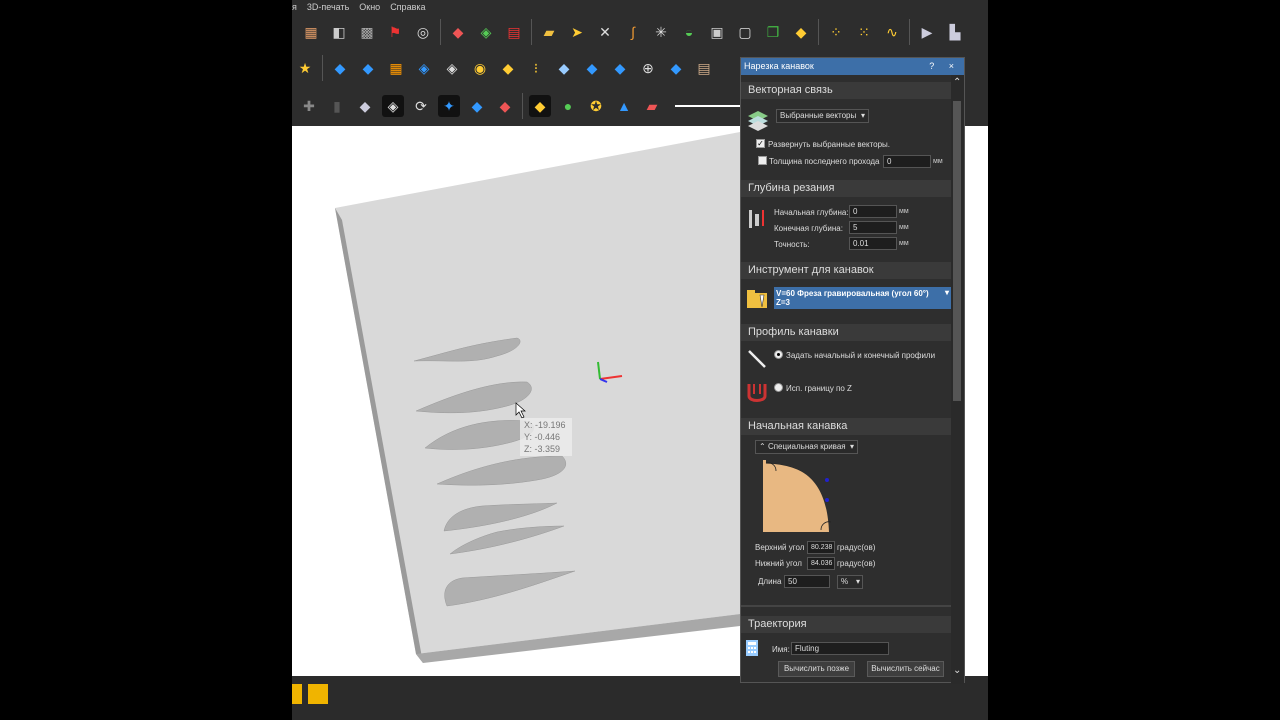 This screenshot has height=720, width=1280. What do you see at coordinates (477, 106) in the screenshot?
I see `stack-blue-icon: ◆` at bounding box center [477, 106].